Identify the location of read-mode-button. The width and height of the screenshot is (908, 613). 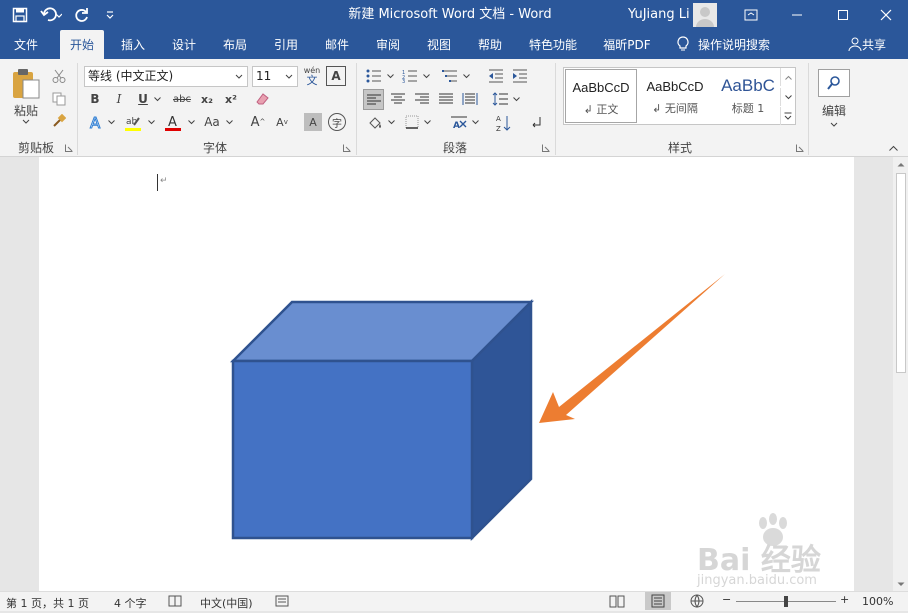
(617, 602).